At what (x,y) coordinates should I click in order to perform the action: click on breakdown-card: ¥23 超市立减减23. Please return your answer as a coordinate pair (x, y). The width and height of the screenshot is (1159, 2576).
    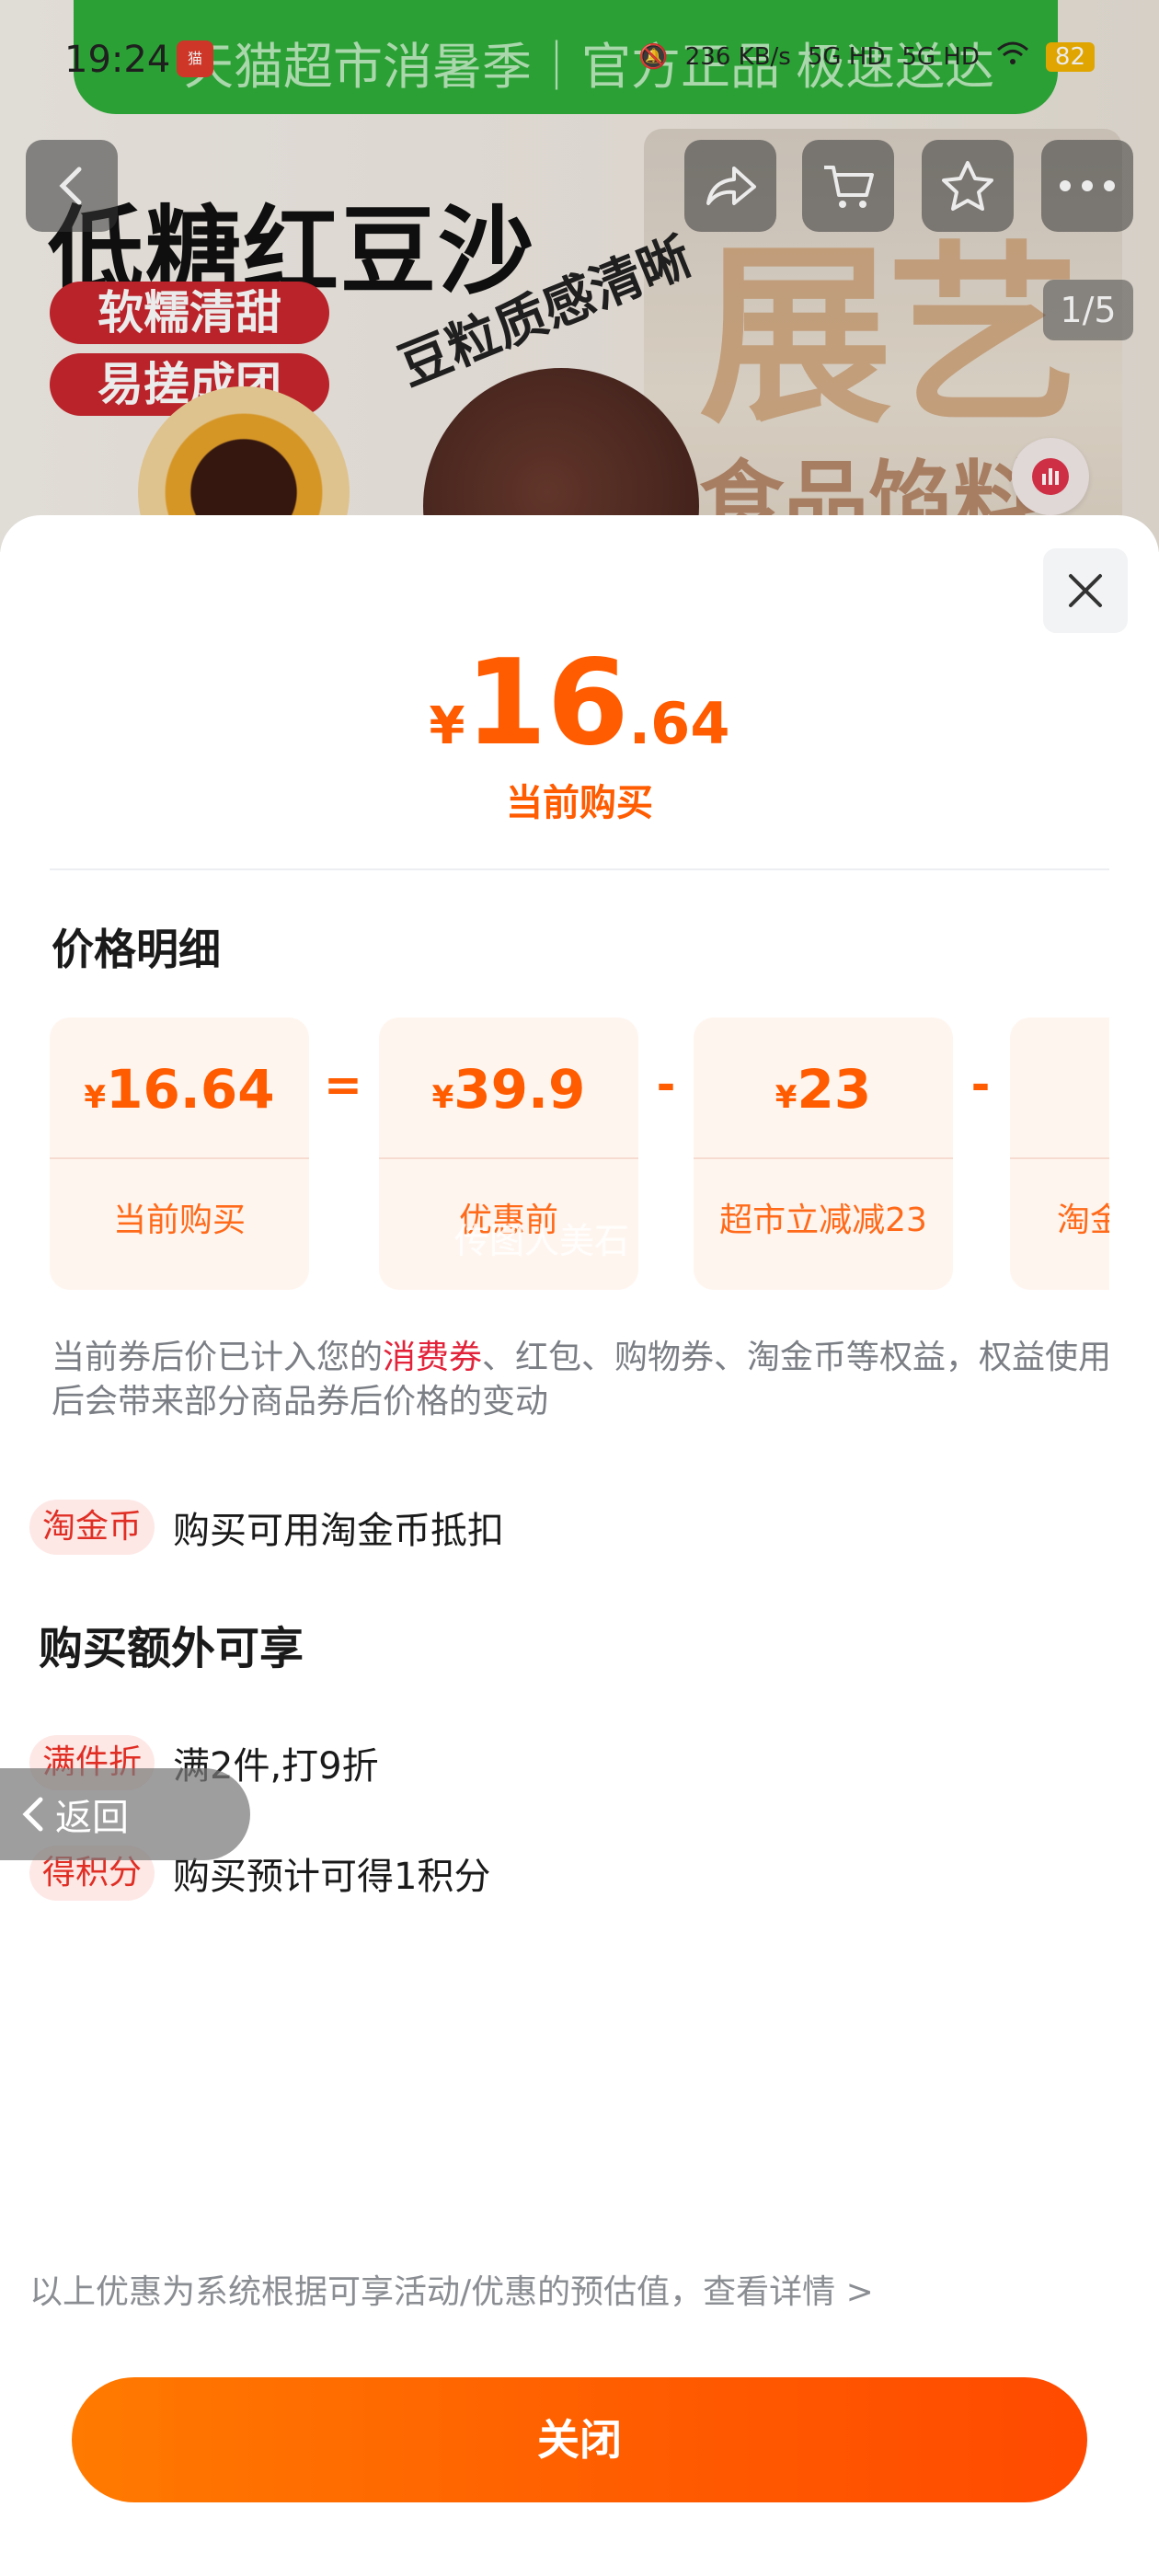
    Looking at the image, I should click on (823, 1154).